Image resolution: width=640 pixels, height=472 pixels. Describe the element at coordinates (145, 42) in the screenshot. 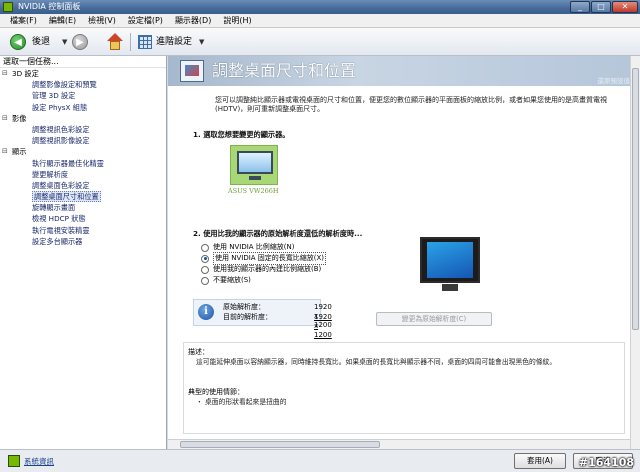

I see `advanced-settings-icon` at that location.